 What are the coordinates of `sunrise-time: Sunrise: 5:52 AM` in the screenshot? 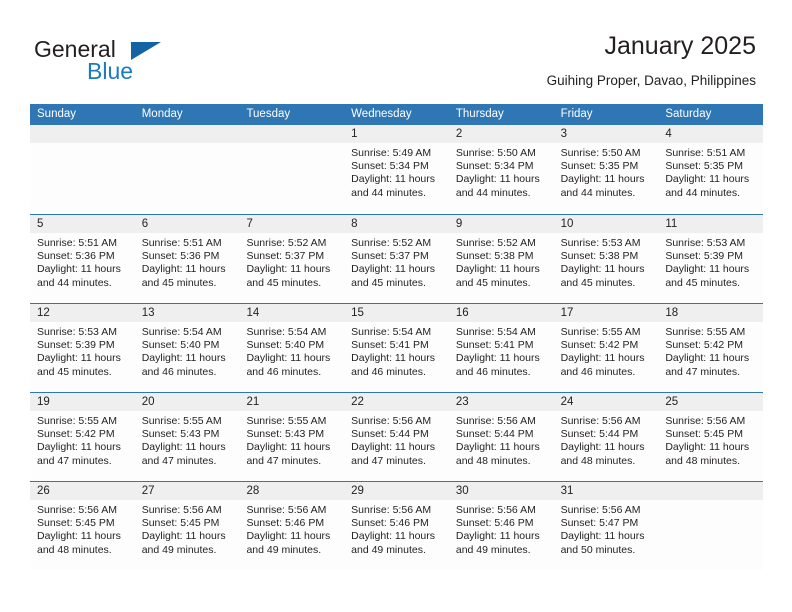 It's located at (286, 243).